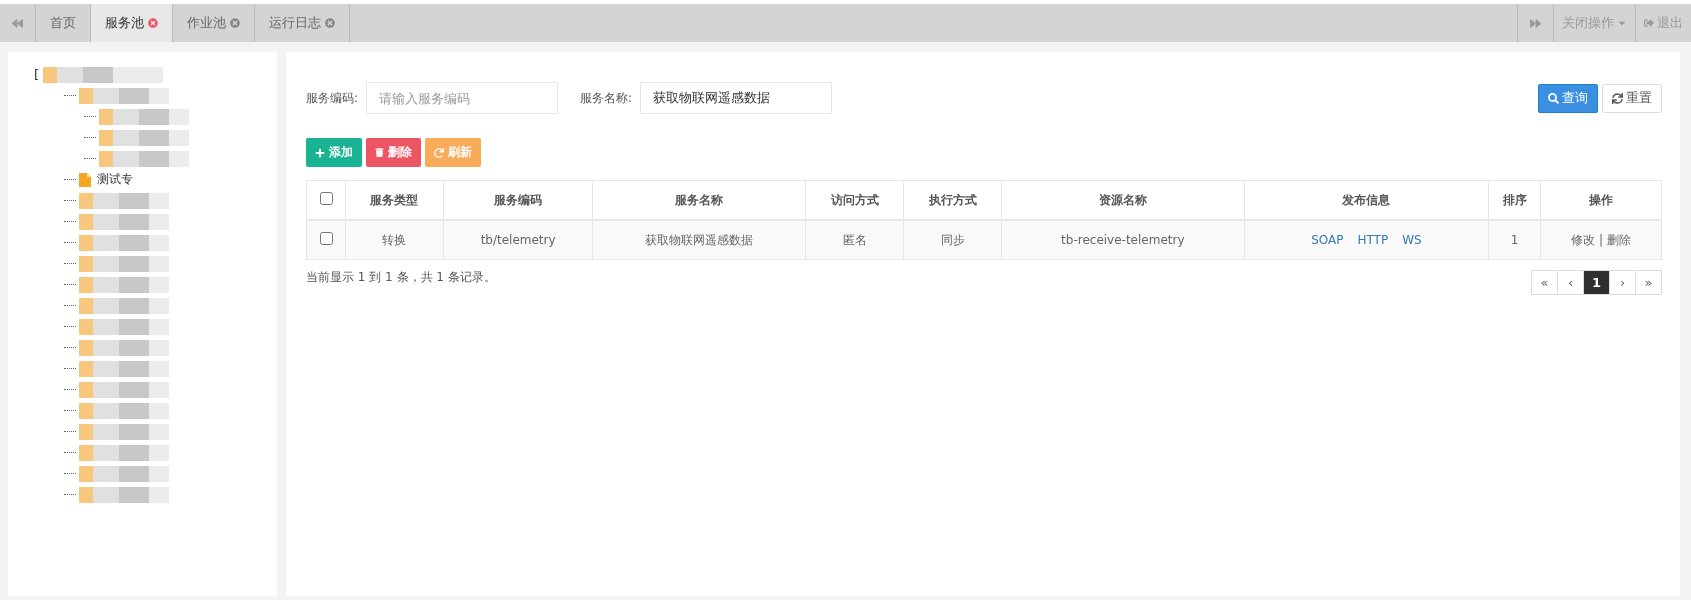  What do you see at coordinates (1123, 240) in the screenshot?
I see `table-cell: tb-receive-telemetry` at bounding box center [1123, 240].